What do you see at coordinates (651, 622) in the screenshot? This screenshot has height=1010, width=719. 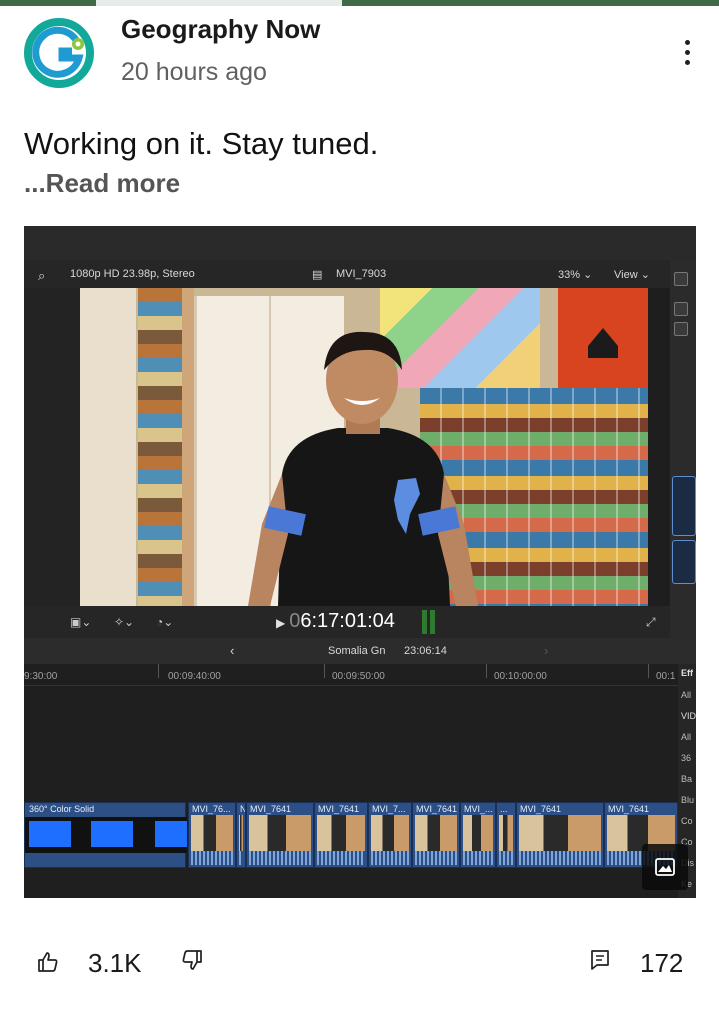 I see `fullscreen-icon: ⤢` at bounding box center [651, 622].